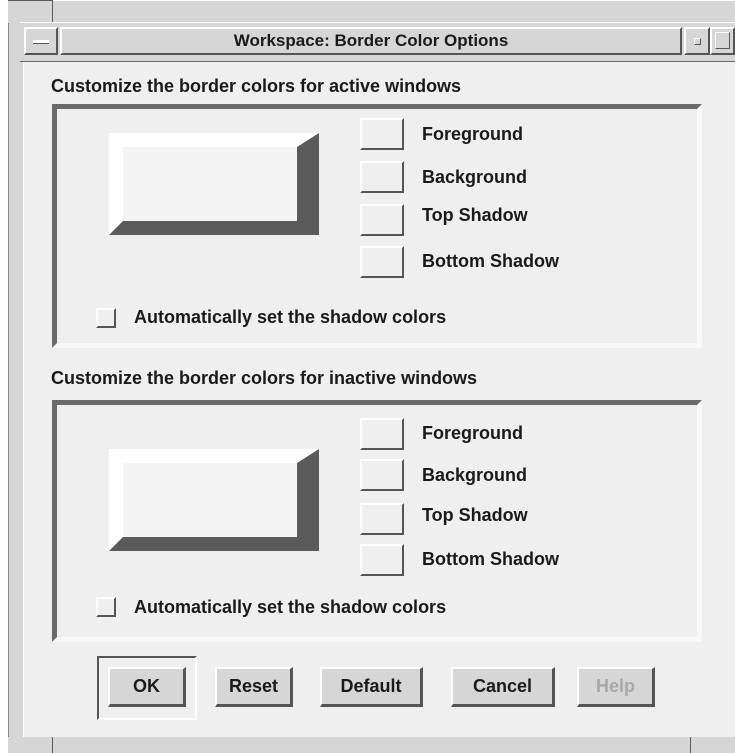  I want to click on maximize-button, so click(722, 41).